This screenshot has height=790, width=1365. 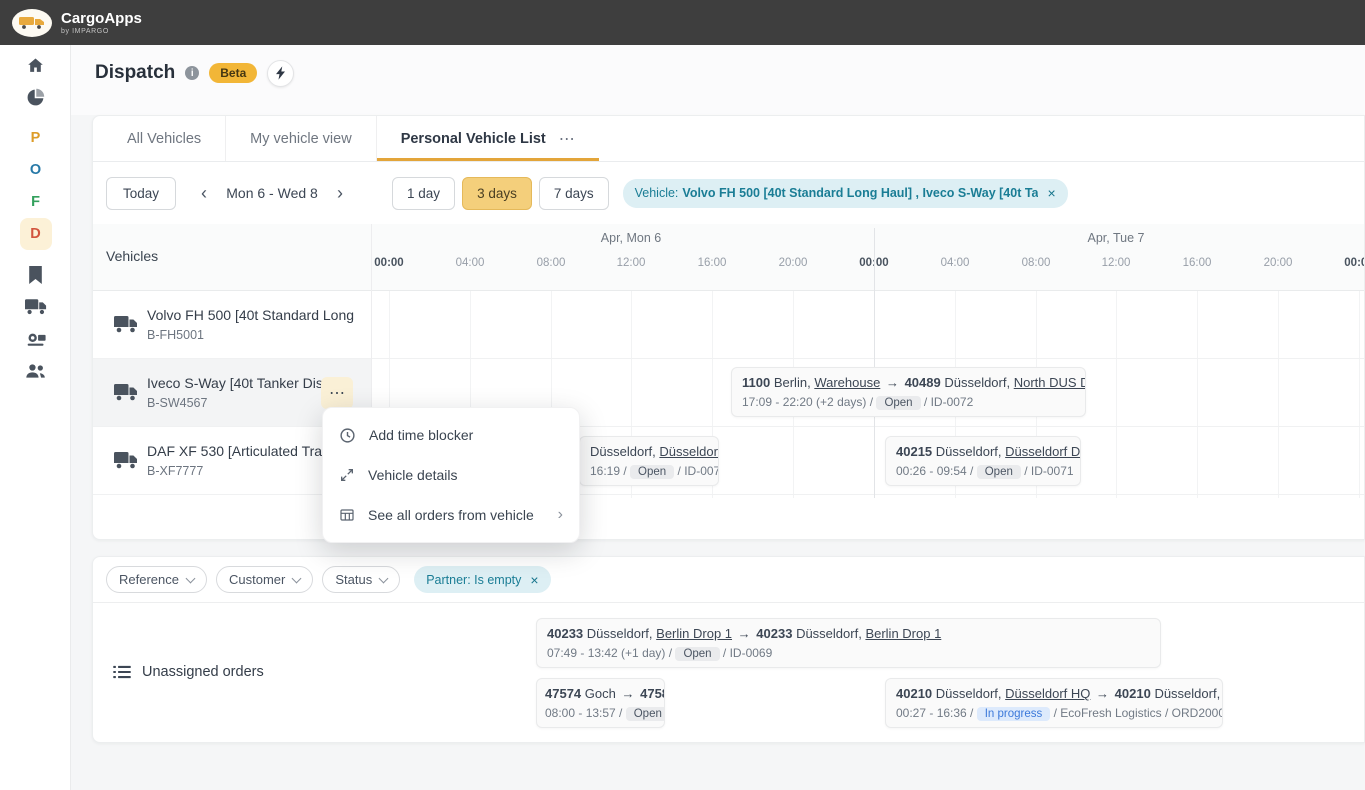 I want to click on prev-period-button: ‹, so click(x=204, y=193).